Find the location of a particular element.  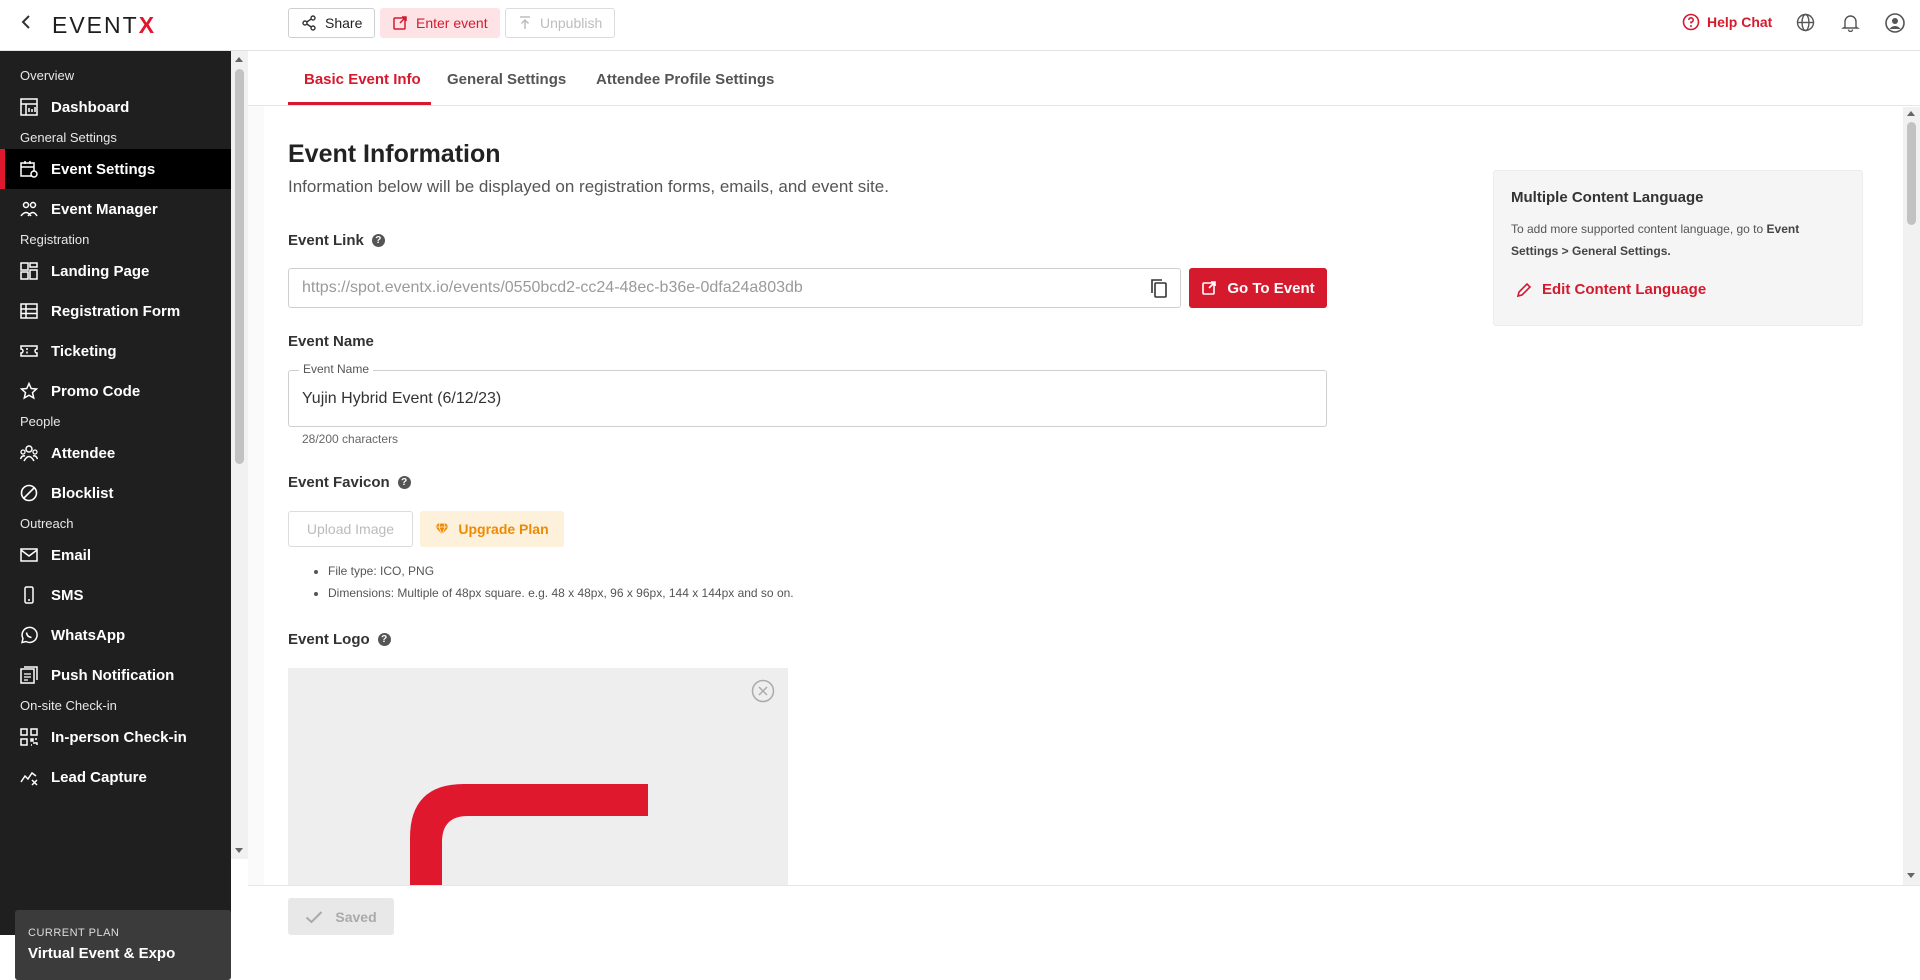

share-icon is located at coordinates (309, 23).